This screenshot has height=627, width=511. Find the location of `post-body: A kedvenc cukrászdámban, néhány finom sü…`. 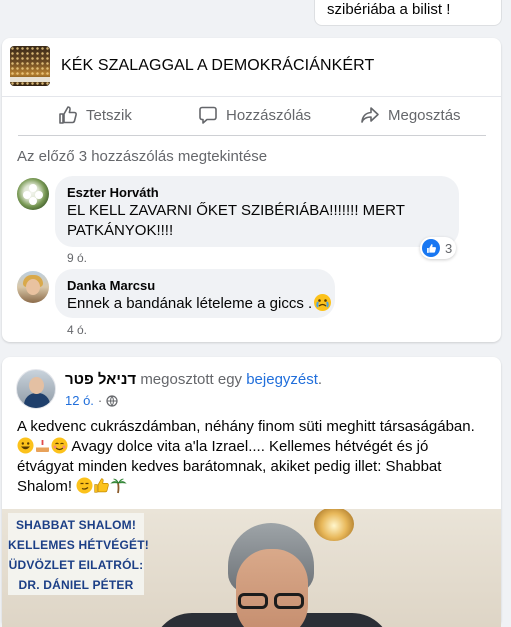

post-body: A kedvenc cukrászdámban, néhány finom sü… is located at coordinates (252, 457).